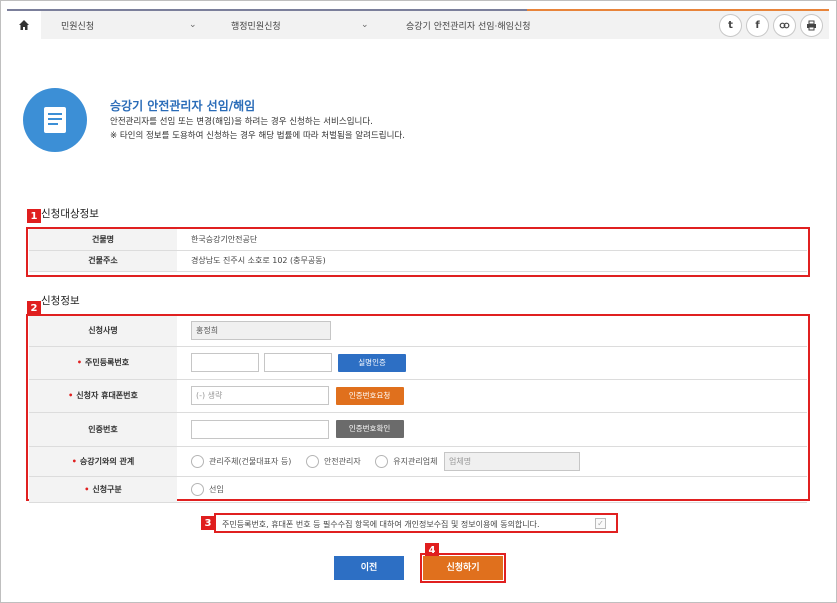  Describe the element at coordinates (369, 395) in the screenshot. I see `request-code-button: 인증번호요청` at that location.